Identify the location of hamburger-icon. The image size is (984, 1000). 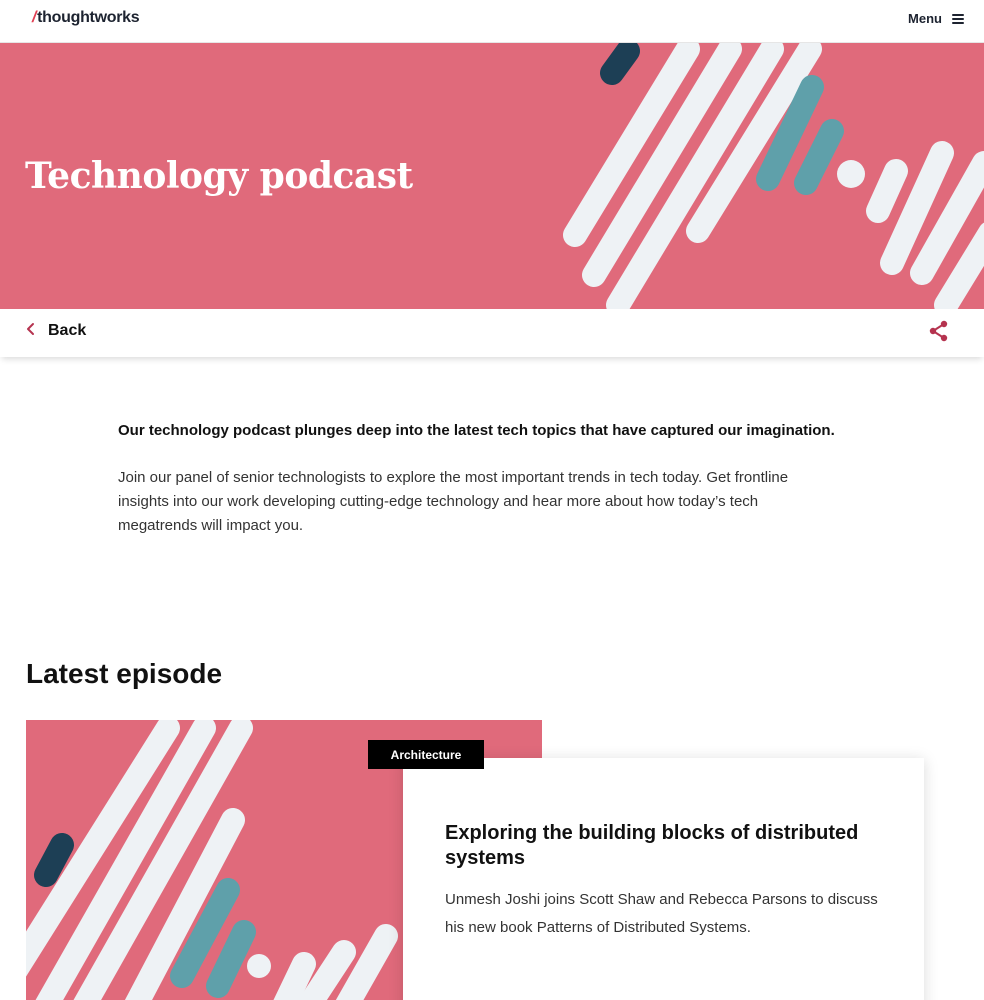
(958, 18).